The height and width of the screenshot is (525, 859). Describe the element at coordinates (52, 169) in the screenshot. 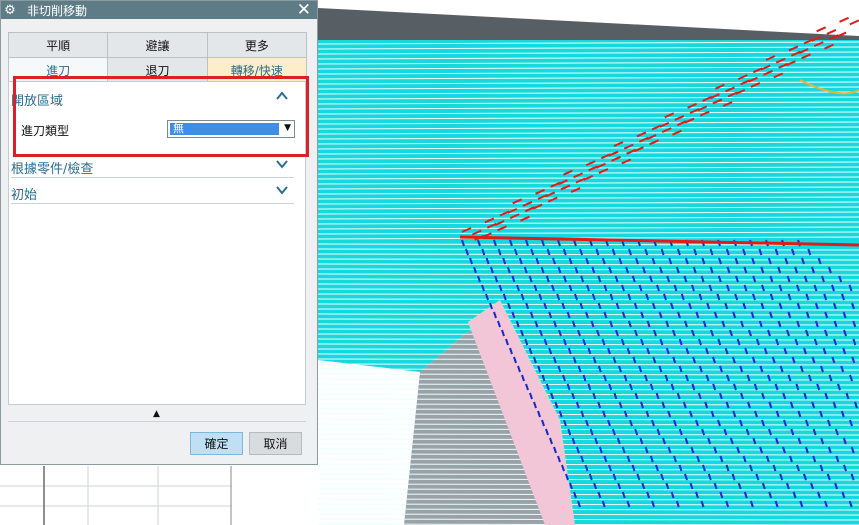

I see `group-by-part-check-label: 根據零件/檢查` at that location.